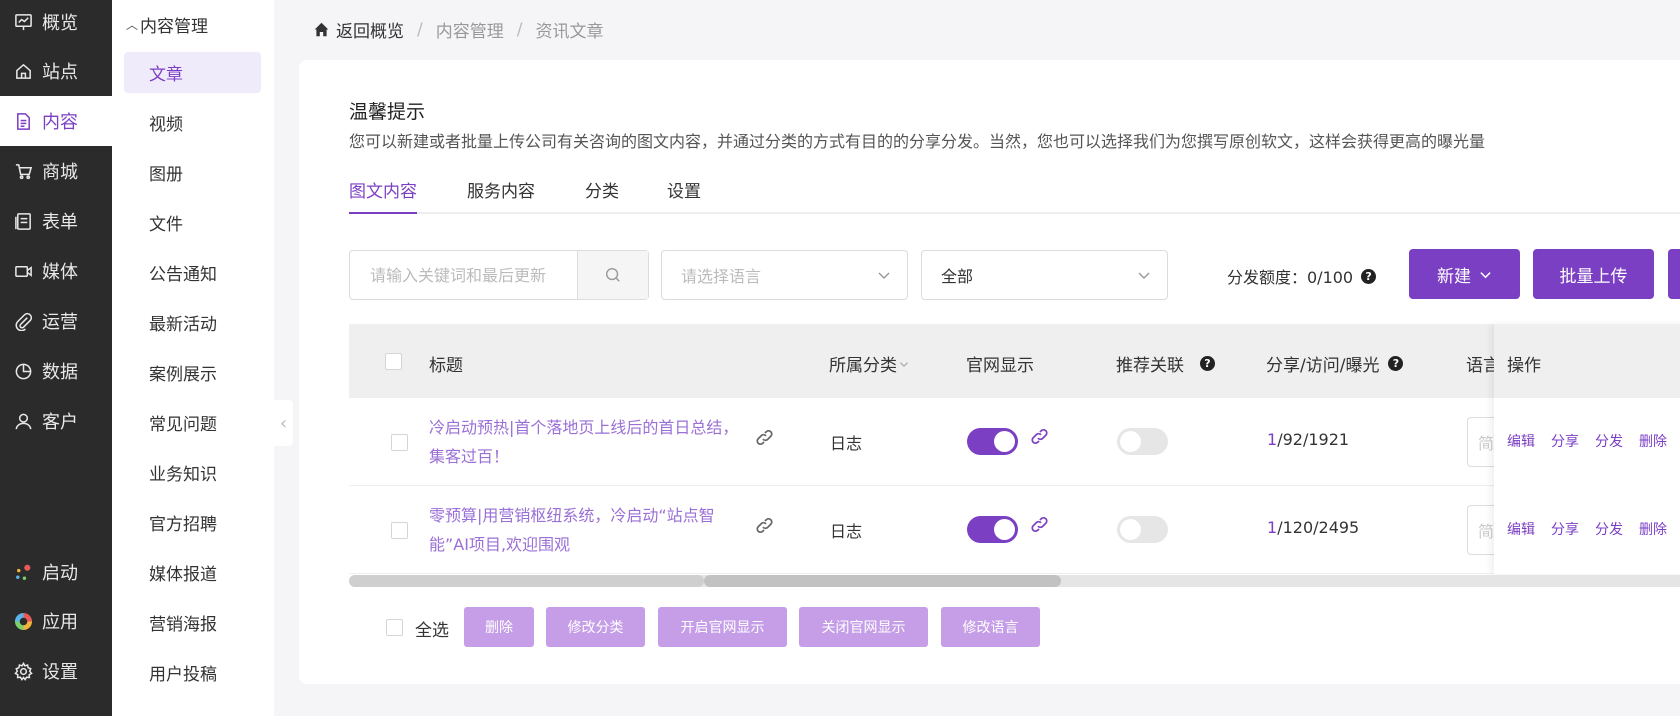 The image size is (1680, 716). What do you see at coordinates (1524, 366) in the screenshot?
I see `col-ops: 操作` at bounding box center [1524, 366].